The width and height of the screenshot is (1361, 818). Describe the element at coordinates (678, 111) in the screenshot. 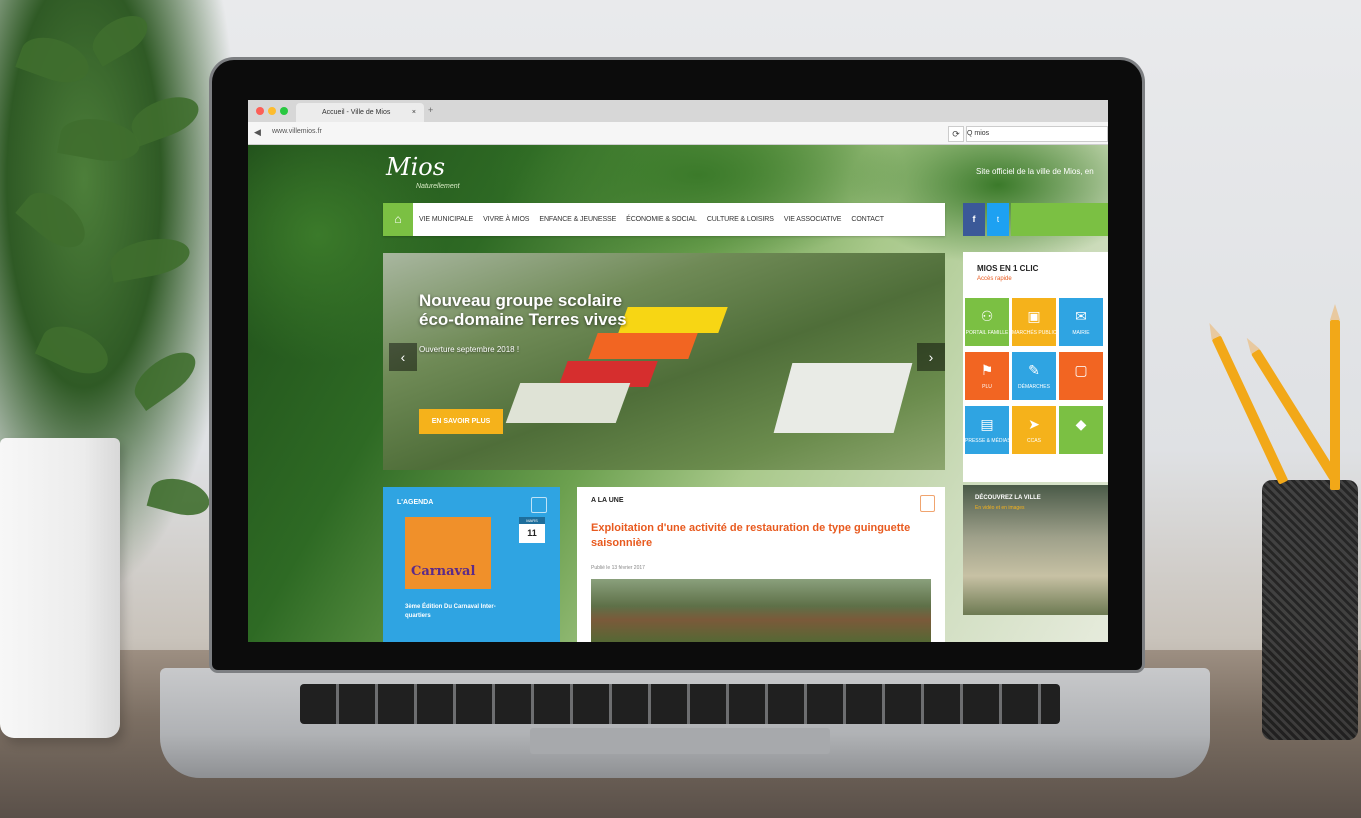

I see `tab-bar: Accueil - Ville de Mios × +` at that location.